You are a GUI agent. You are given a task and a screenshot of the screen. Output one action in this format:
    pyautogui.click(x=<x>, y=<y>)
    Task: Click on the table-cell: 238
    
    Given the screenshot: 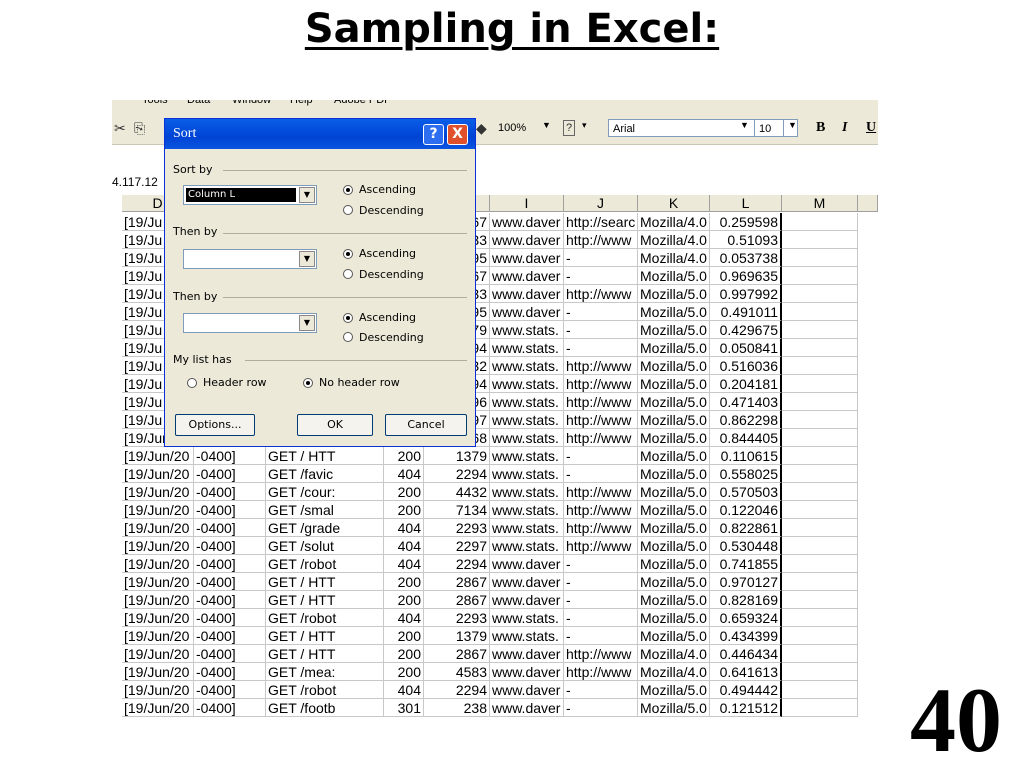 What is the action you would take?
    pyautogui.click(x=457, y=708)
    